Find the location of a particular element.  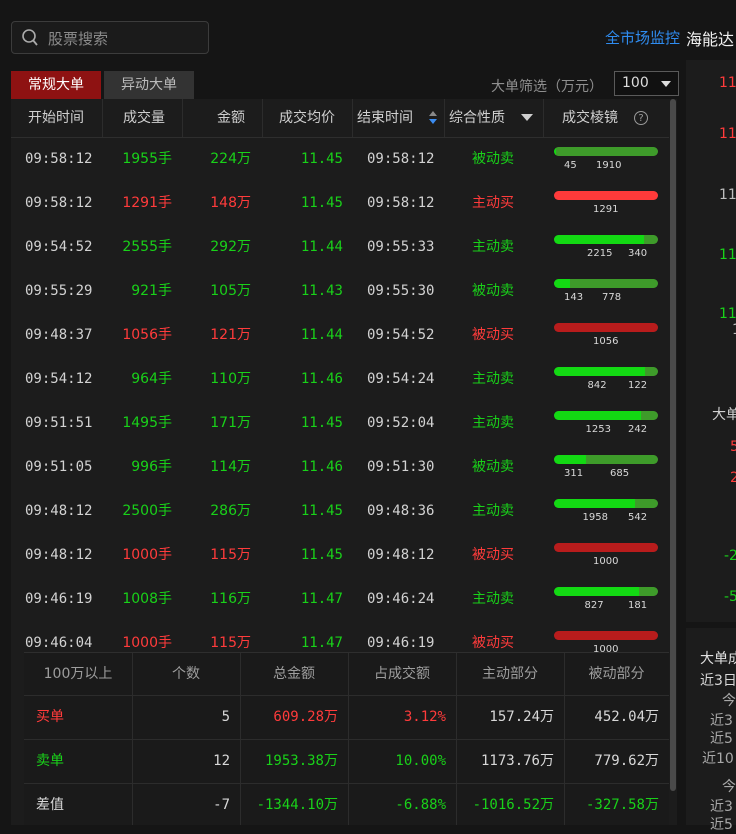

table-row: 09:54:52 2555手 292万 11.44 09:55:33 主动卖 2215 340 is located at coordinates (340, 247).